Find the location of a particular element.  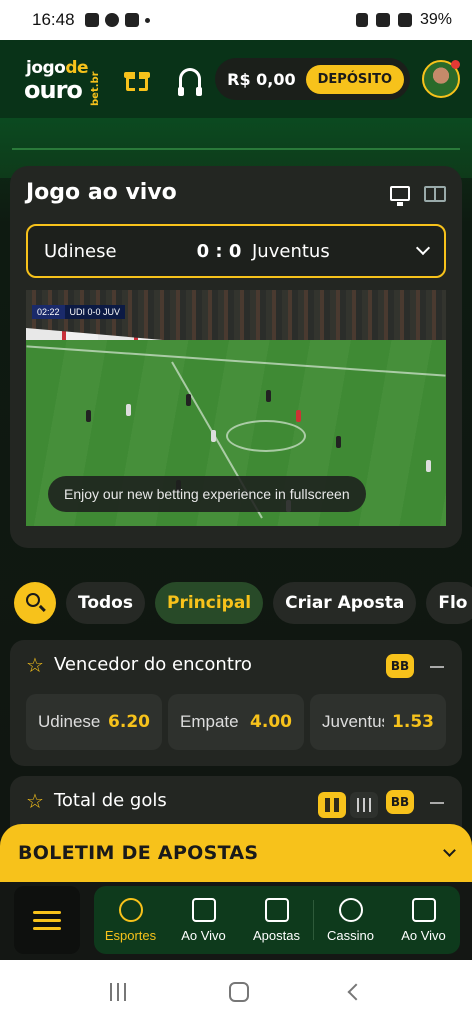

whatsapp-icon is located at coordinates (111, 20).